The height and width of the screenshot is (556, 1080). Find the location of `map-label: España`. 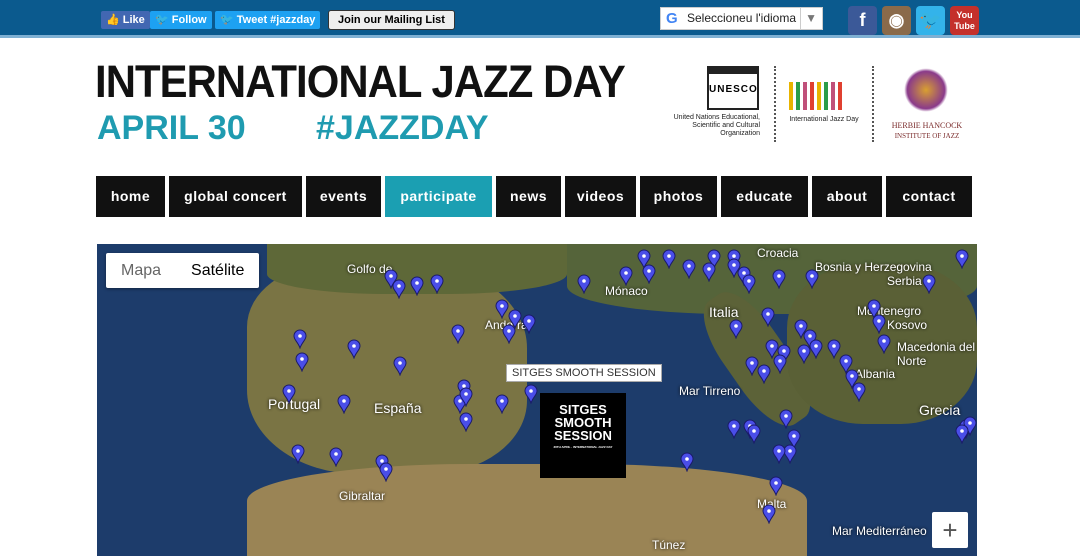

map-label: España is located at coordinates (398, 408).